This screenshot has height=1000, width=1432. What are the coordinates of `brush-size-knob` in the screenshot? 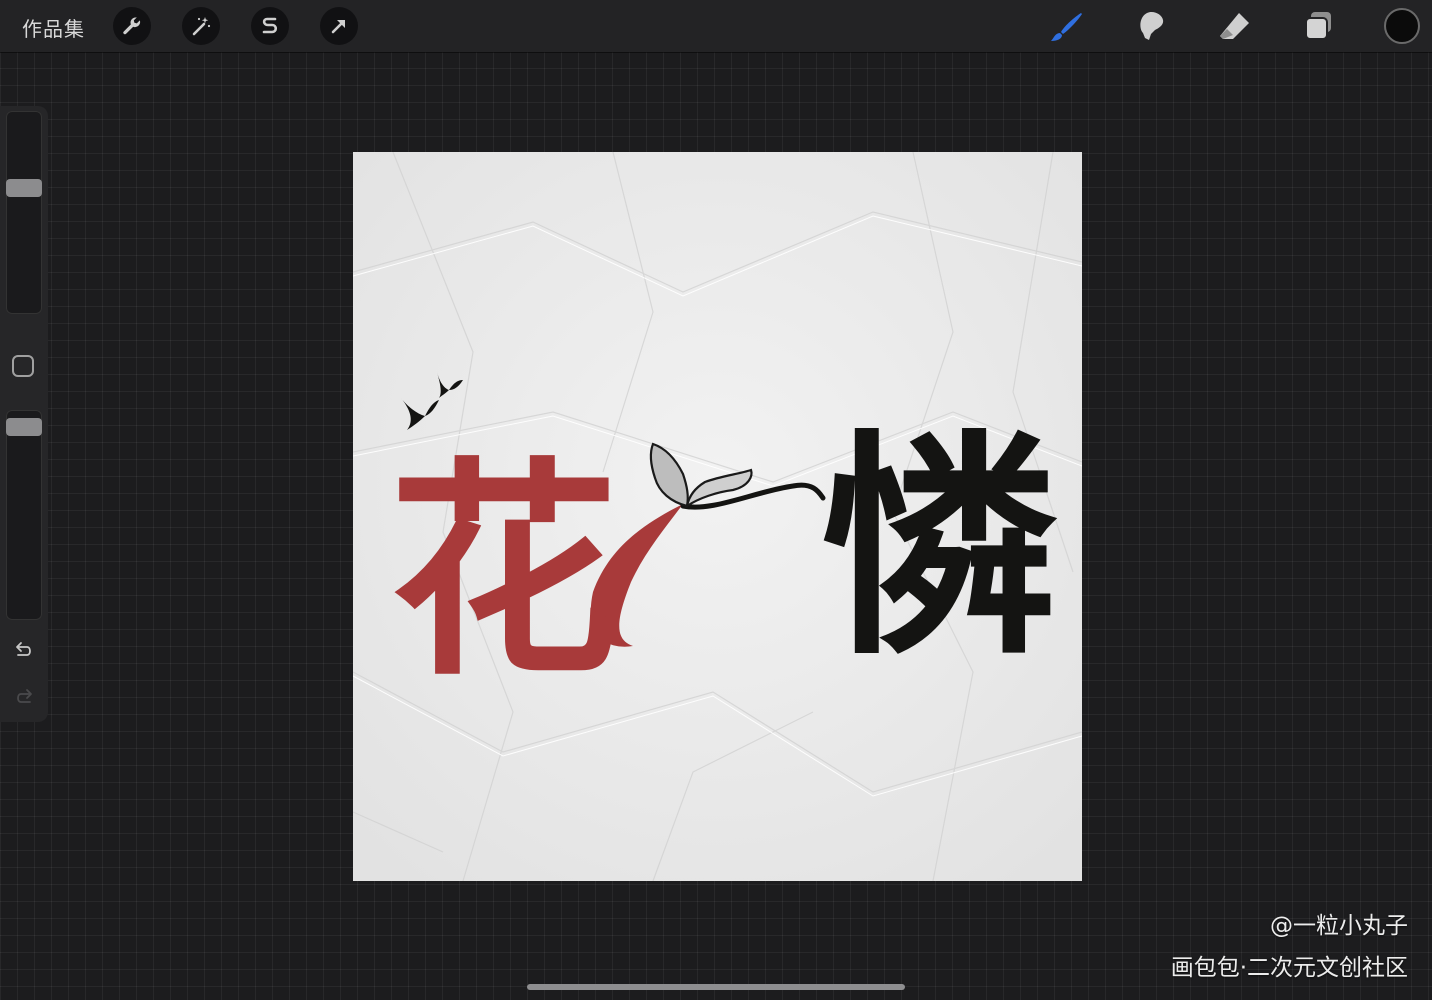 It's located at (24, 188).